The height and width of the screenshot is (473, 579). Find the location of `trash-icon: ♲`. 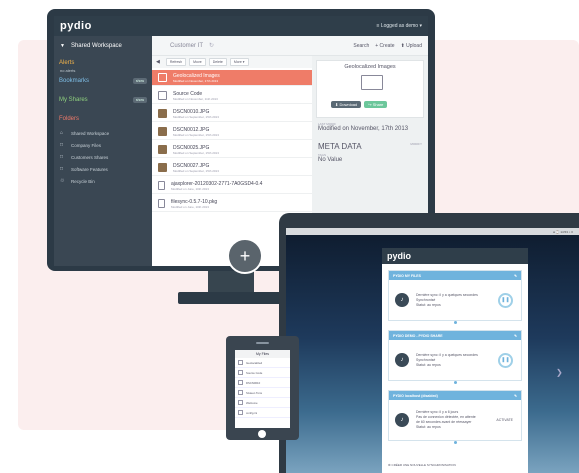

trash-icon: ♲ is located at coordinates (62, 181).